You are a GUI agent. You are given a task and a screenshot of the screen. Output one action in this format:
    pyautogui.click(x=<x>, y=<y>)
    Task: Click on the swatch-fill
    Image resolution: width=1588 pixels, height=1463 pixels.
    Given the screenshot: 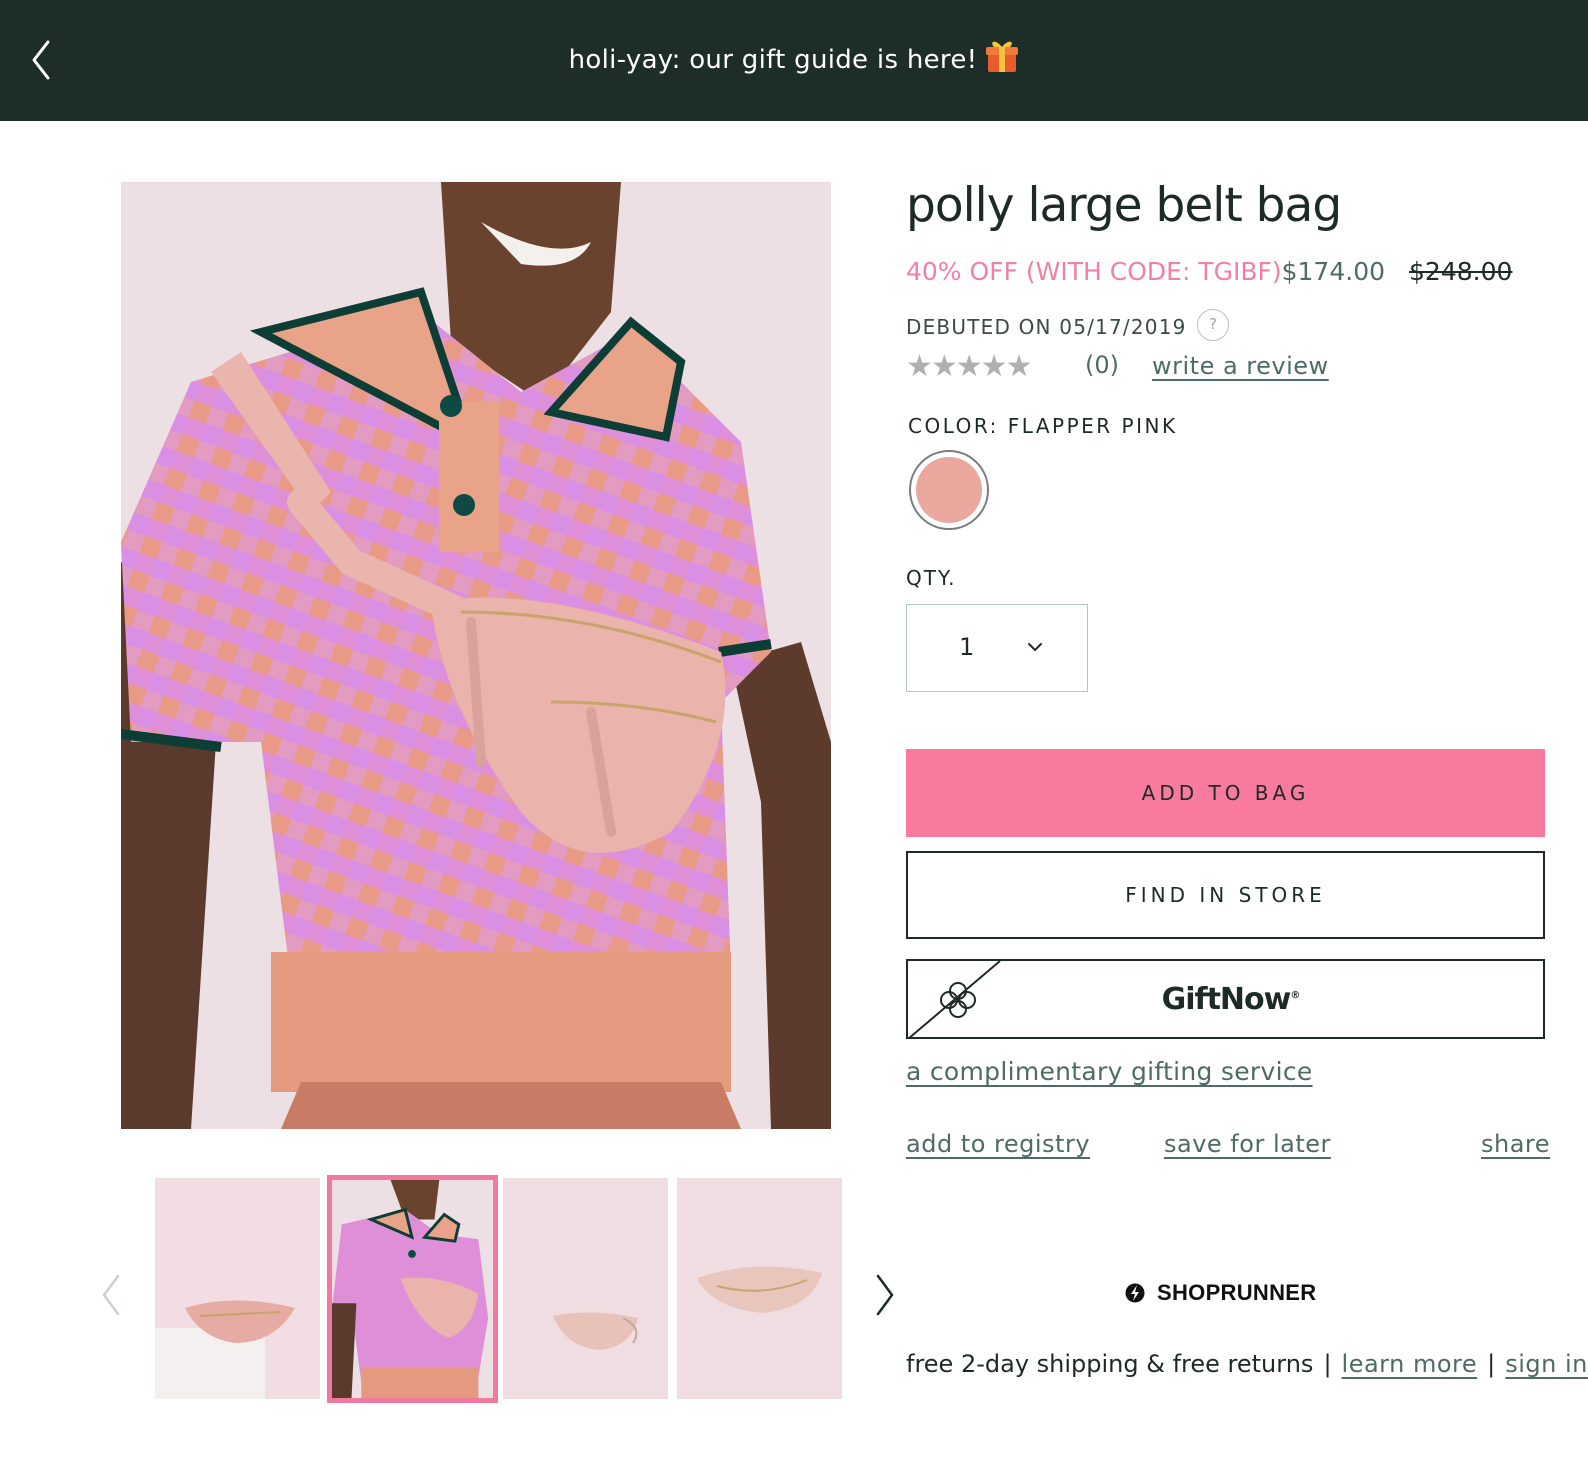 What is the action you would take?
    pyautogui.click(x=949, y=490)
    